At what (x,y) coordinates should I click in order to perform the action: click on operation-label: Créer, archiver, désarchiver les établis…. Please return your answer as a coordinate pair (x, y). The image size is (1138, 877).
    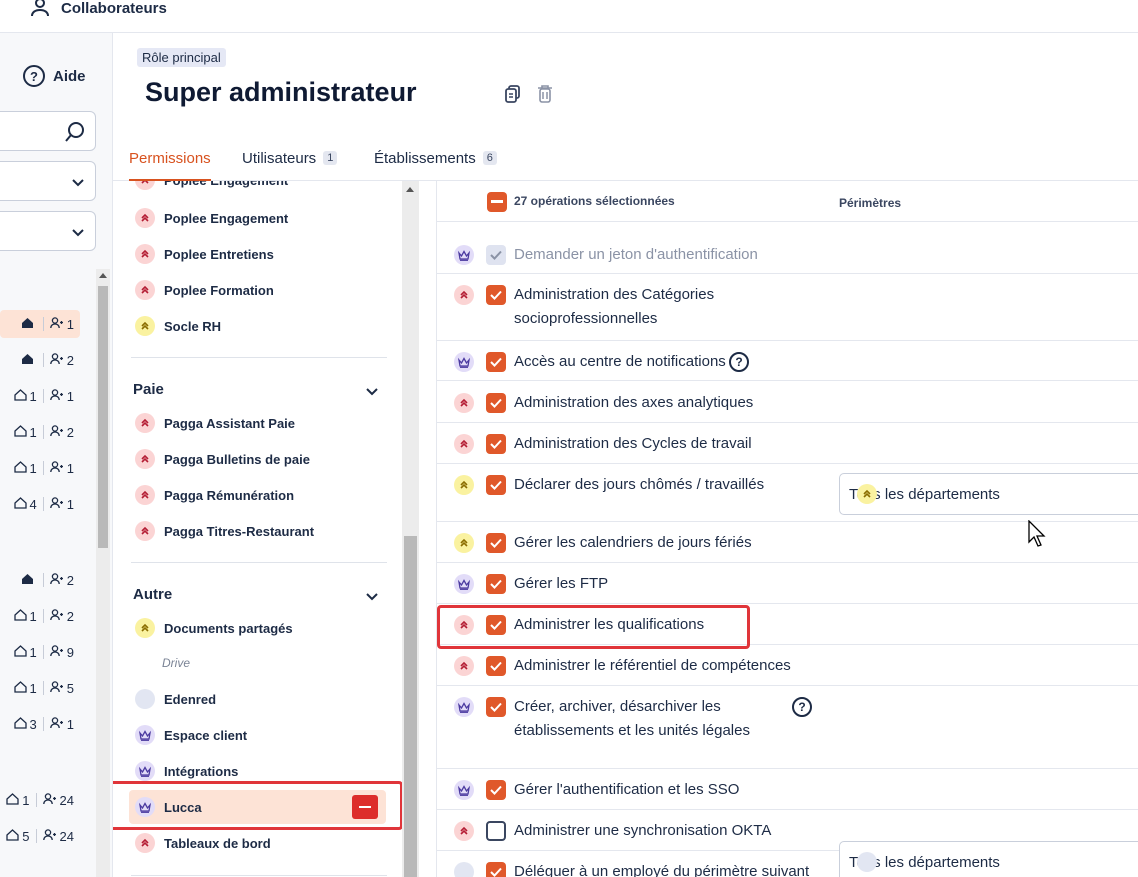
    Looking at the image, I should click on (632, 718).